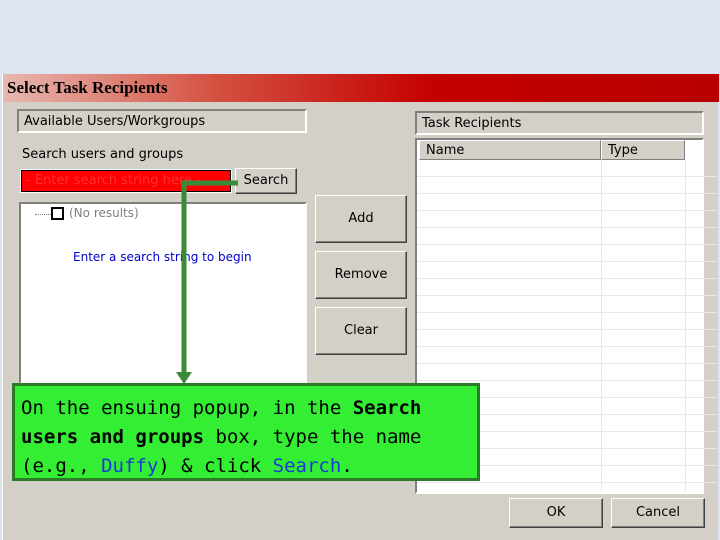 The height and width of the screenshot is (540, 720). Describe the element at coordinates (113, 437) in the screenshot. I see `callout-users-strong: users and groups` at that location.